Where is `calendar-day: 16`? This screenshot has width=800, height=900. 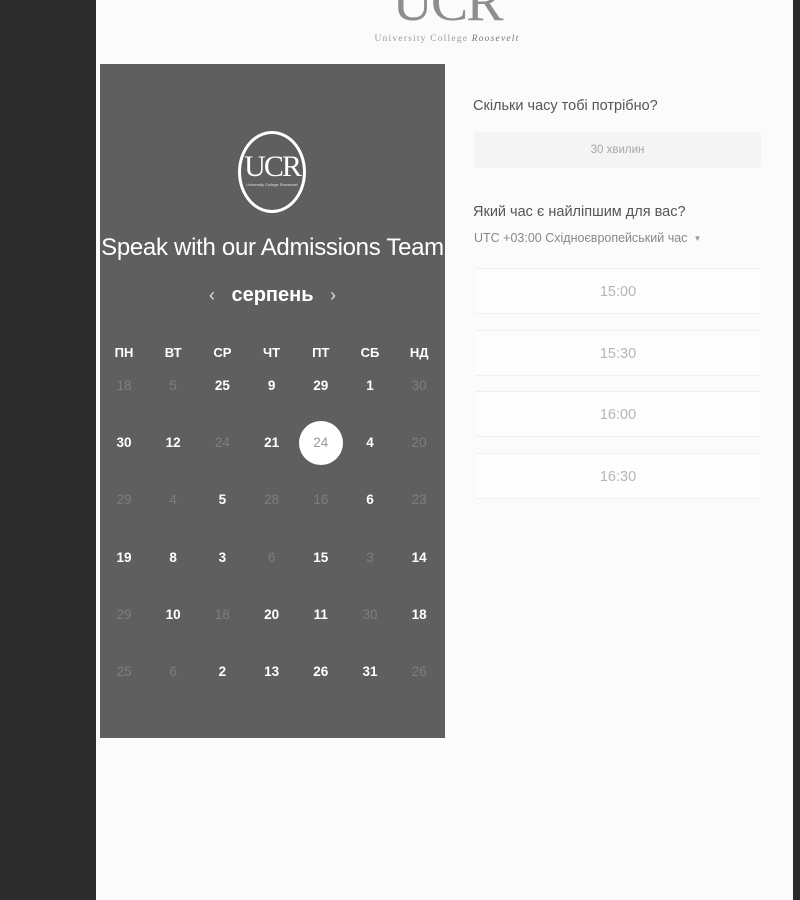 calendar-day: 16 is located at coordinates (321, 500).